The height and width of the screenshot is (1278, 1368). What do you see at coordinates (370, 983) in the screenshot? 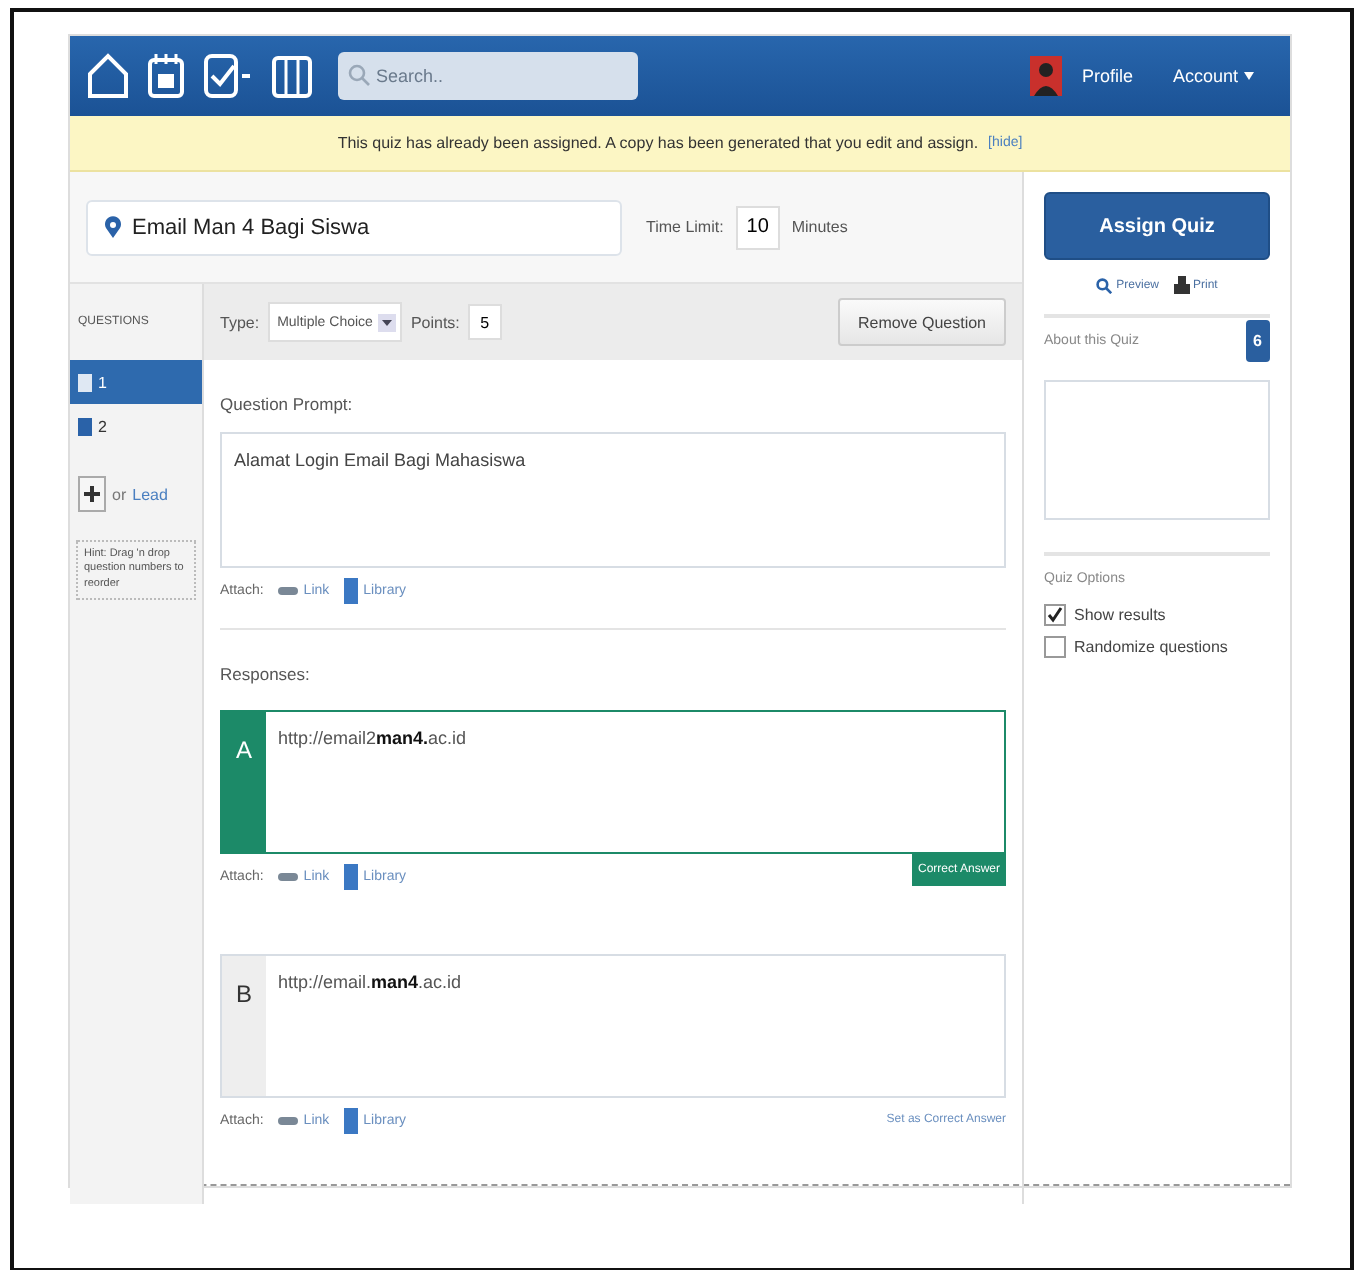
I see `response-text: http://email.man4.ac.id` at bounding box center [370, 983].